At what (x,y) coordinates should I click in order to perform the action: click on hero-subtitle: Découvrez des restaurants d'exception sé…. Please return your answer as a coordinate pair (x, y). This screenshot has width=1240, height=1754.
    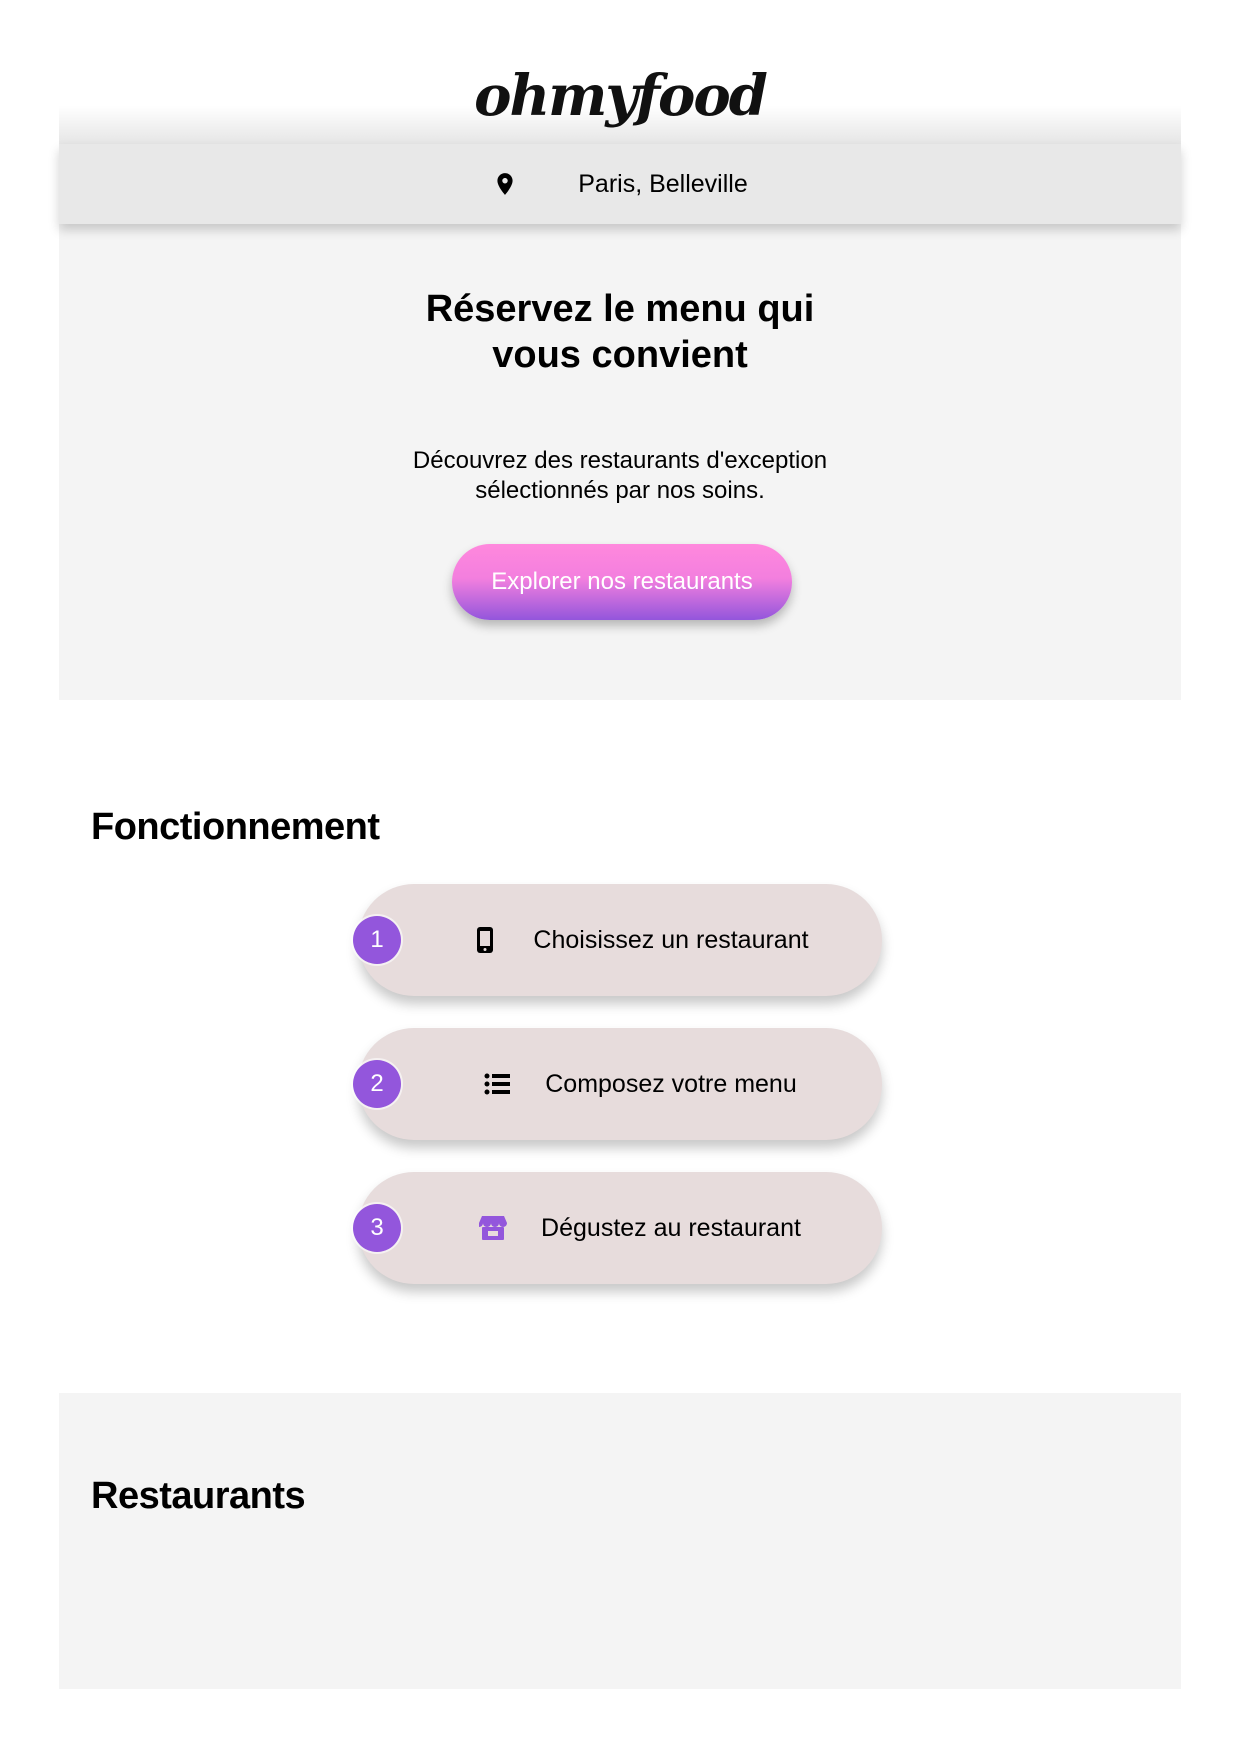
    Looking at the image, I should click on (620, 475).